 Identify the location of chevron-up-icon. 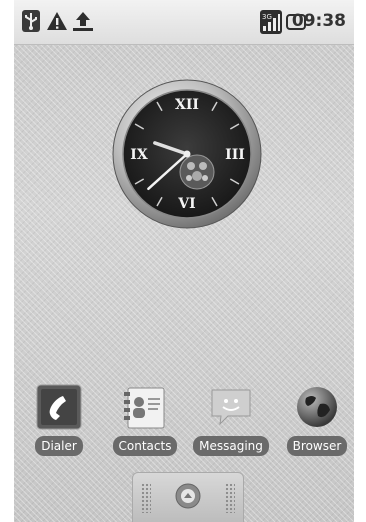
(188, 498).